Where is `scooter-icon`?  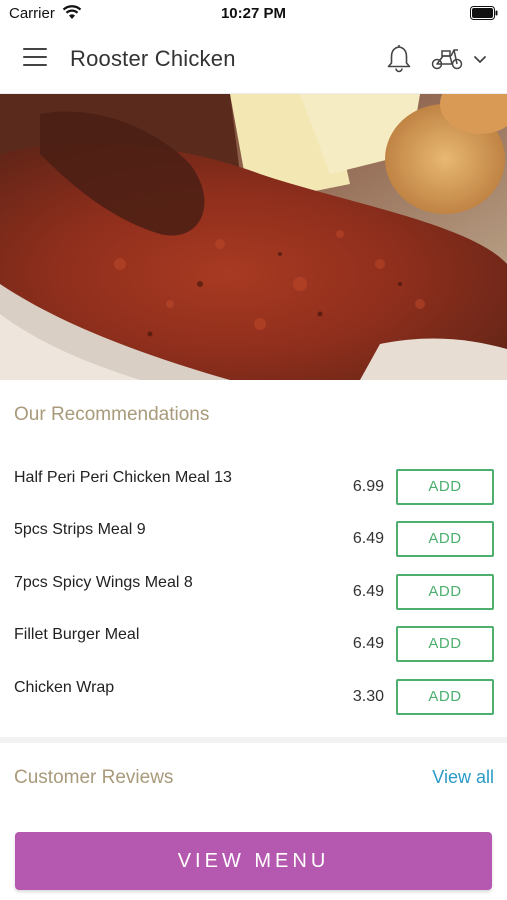 scooter-icon is located at coordinates (447, 59).